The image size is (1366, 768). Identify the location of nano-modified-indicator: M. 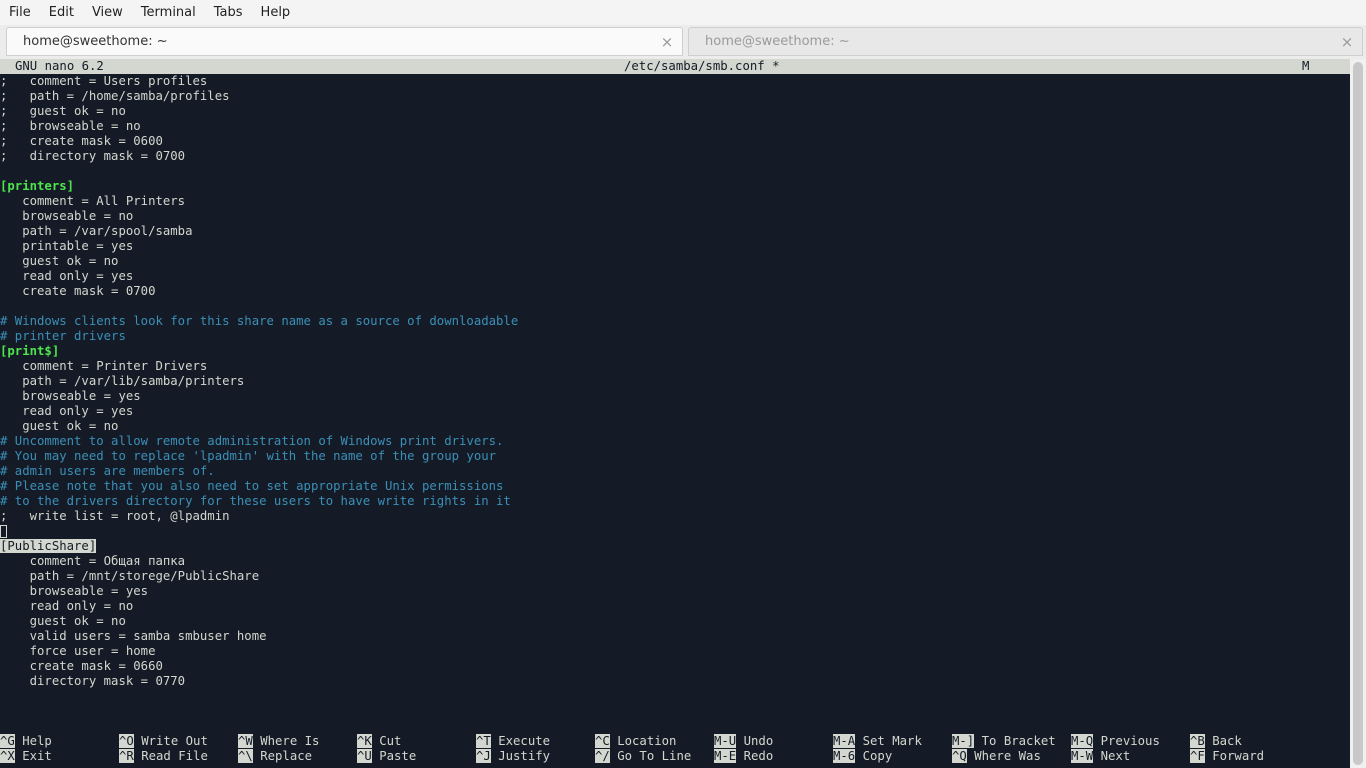
(1306, 66).